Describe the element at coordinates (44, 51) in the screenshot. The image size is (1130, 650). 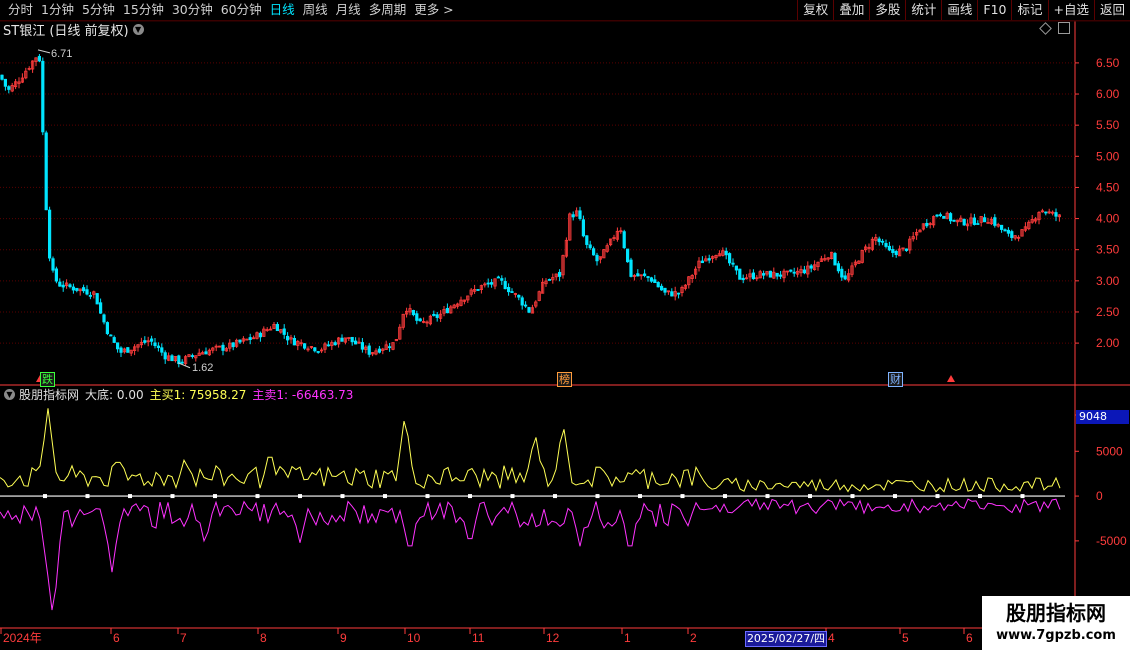
I see `high-marker-line` at that location.